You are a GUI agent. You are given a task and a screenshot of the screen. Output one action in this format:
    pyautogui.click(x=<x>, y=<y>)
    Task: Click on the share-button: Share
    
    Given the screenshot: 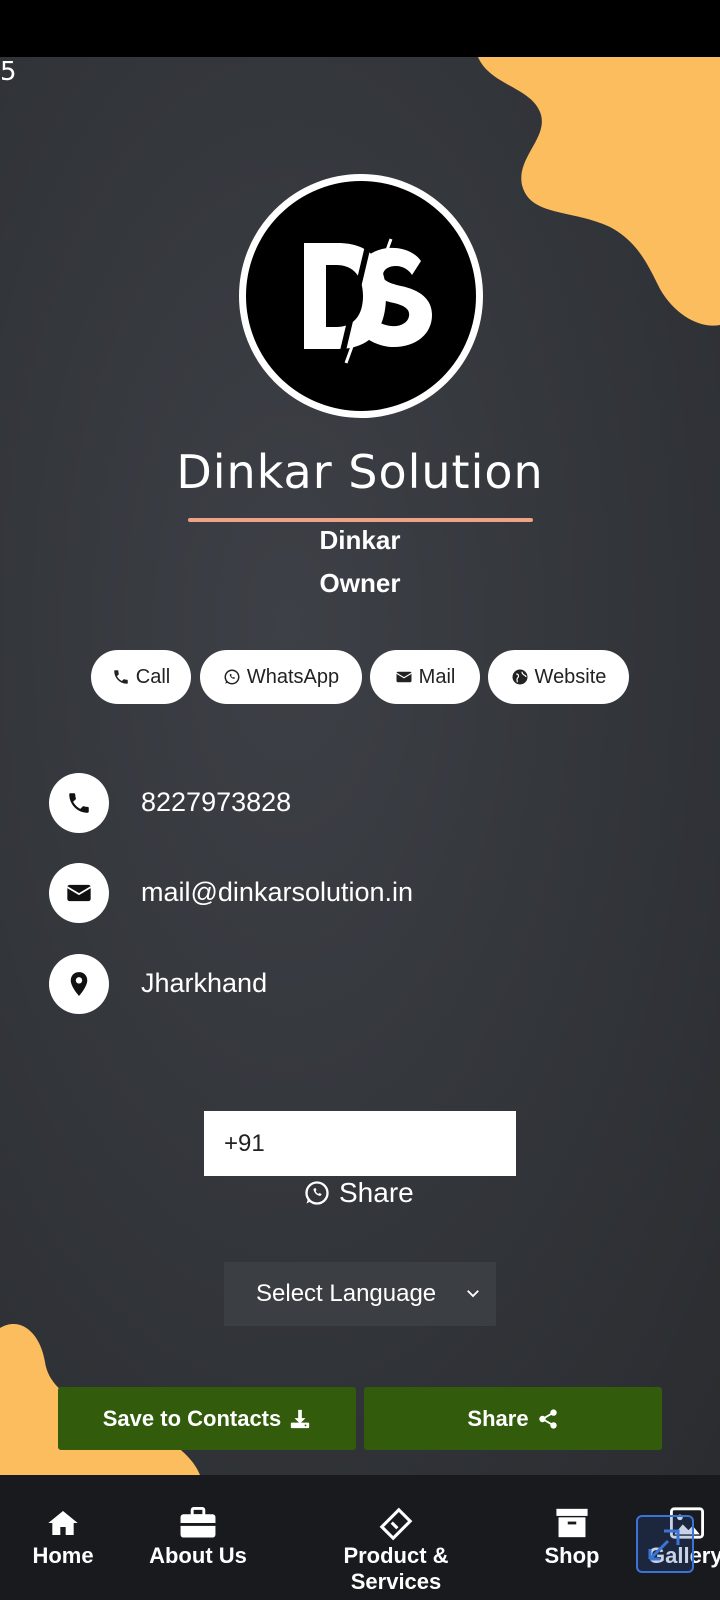 What is the action you would take?
    pyautogui.click(x=513, y=1418)
    